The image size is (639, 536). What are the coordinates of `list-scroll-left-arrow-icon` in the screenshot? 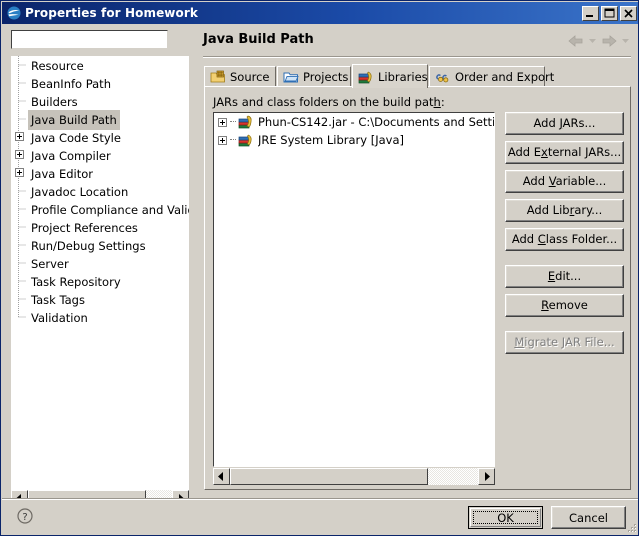 It's located at (221, 476).